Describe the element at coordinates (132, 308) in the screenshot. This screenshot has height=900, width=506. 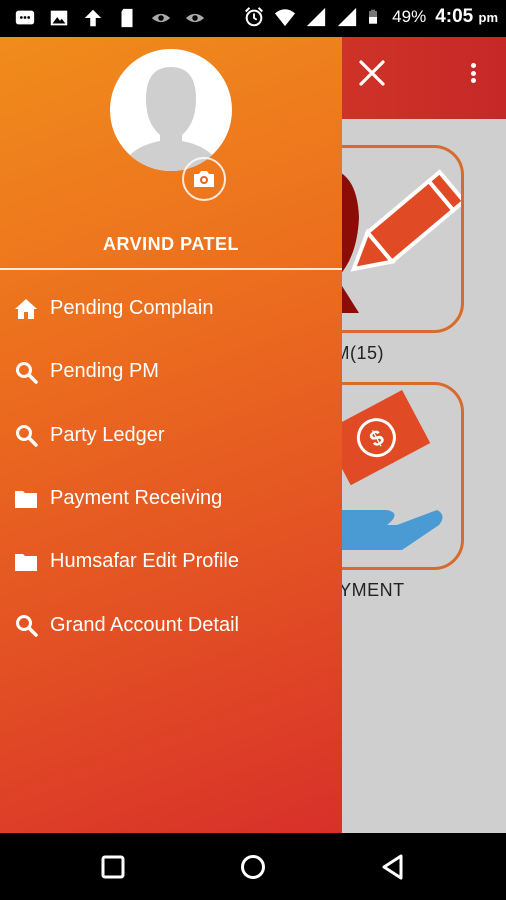
I see `menu-item-label: Pending Complain` at that location.